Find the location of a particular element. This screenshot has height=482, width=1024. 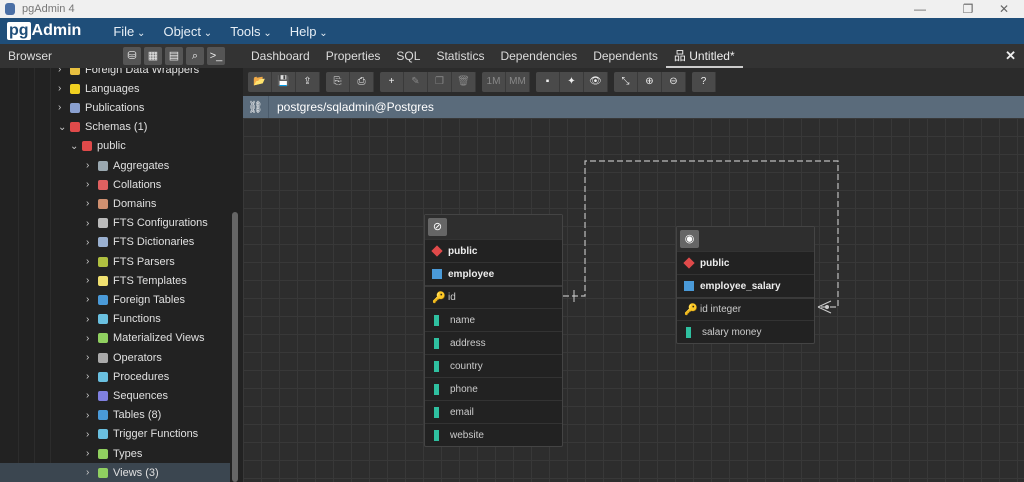

toolbar-button: ⊖ is located at coordinates (674, 82).